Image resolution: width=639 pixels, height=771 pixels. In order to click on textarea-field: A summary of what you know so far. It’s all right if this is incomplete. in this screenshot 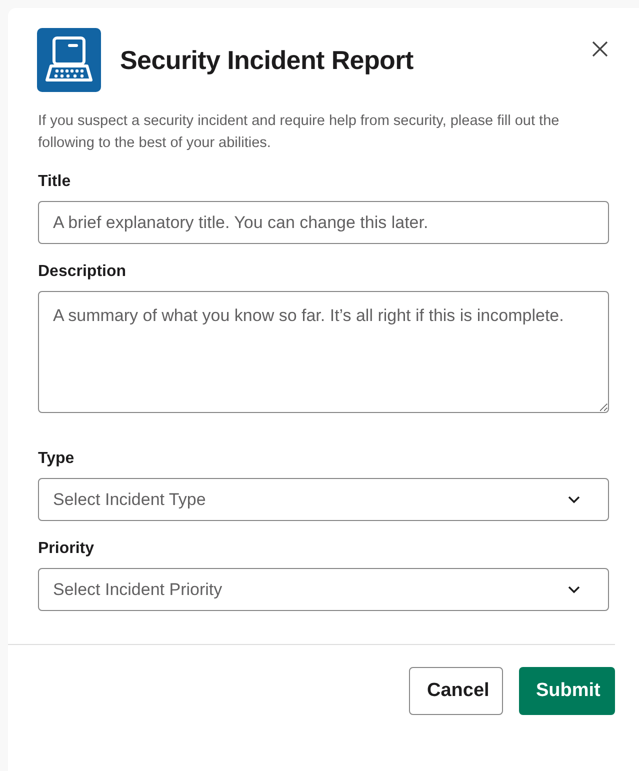, I will do `click(323, 352)`.